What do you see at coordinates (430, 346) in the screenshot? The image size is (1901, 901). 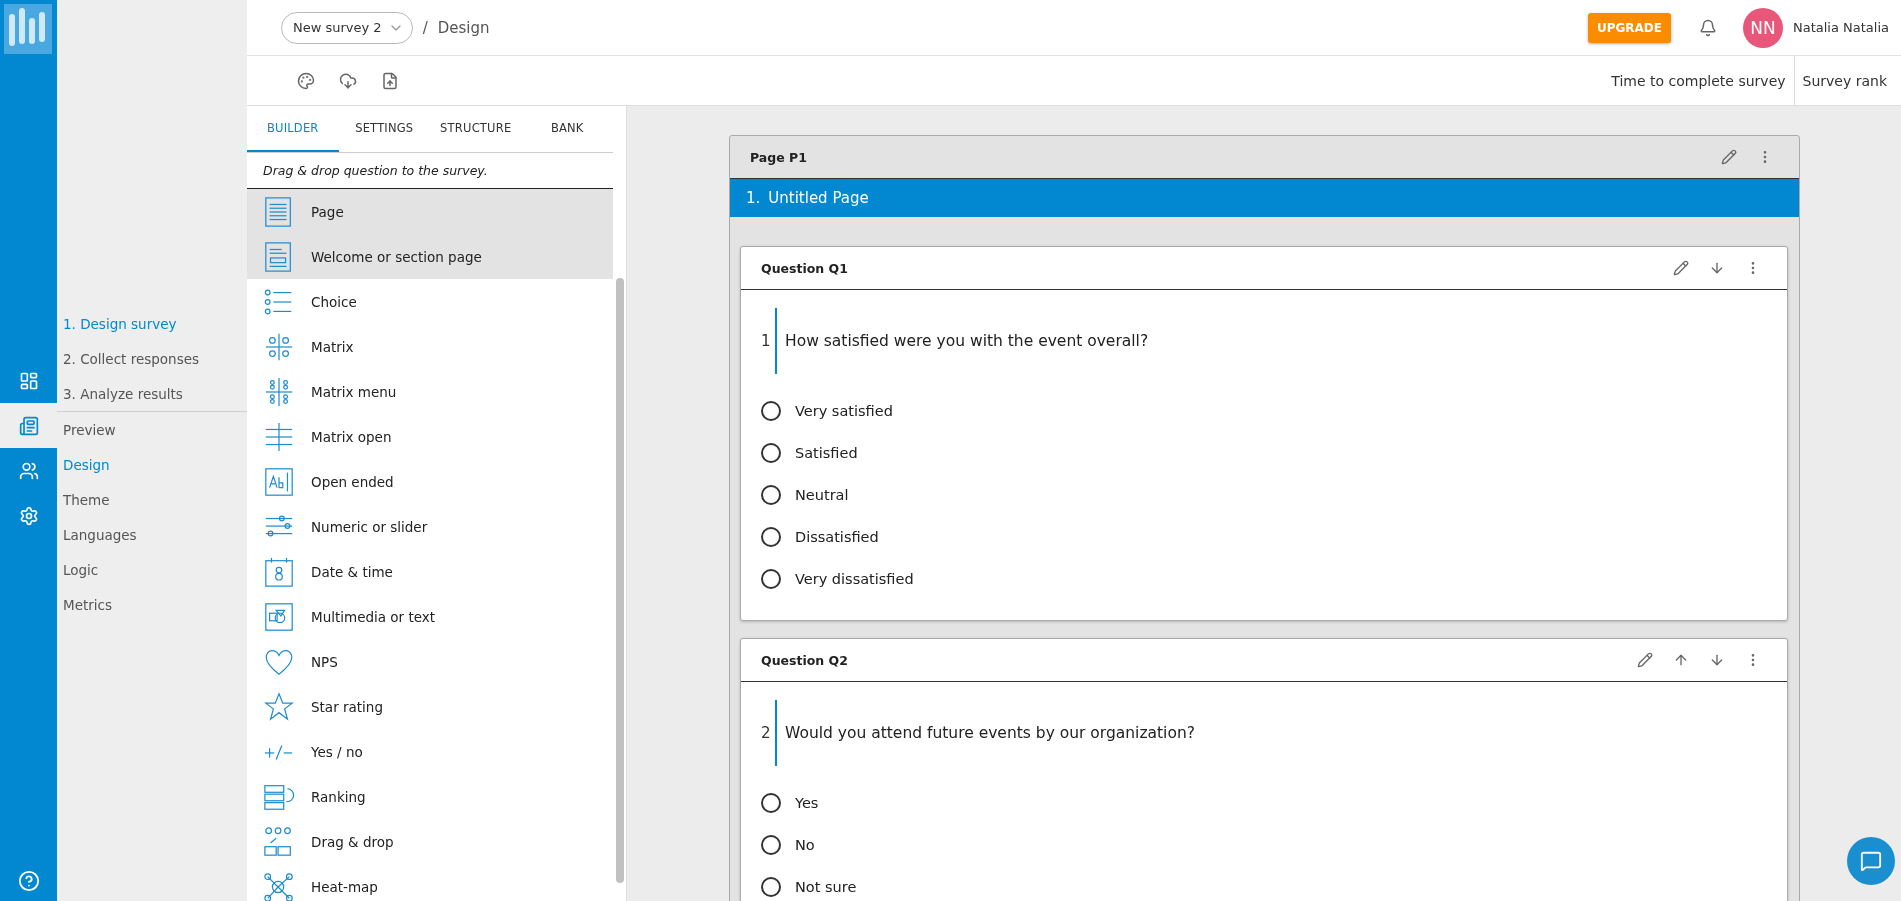 I see `question-type-item: Matrix` at bounding box center [430, 346].